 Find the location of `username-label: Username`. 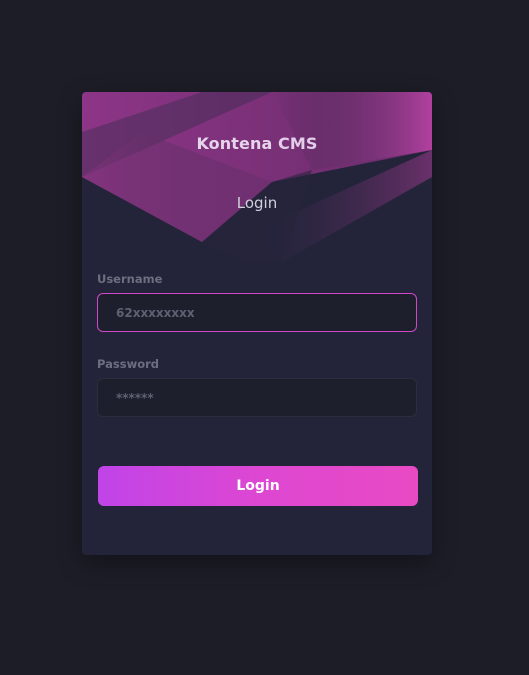

username-label: Username is located at coordinates (130, 279).